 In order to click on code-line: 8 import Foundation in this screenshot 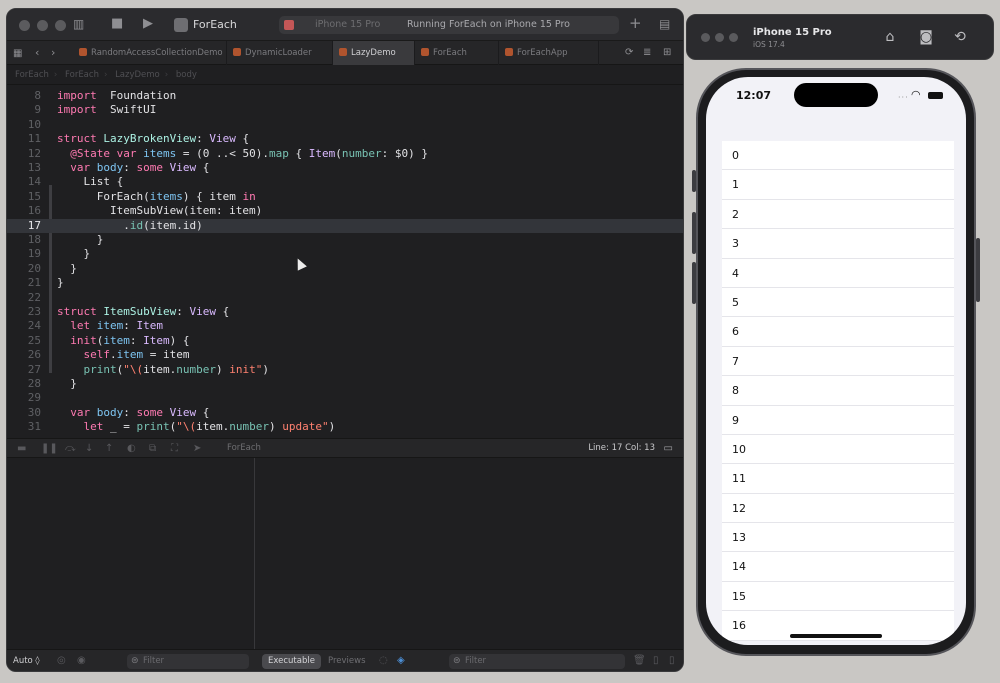, I will do `click(345, 96)`.